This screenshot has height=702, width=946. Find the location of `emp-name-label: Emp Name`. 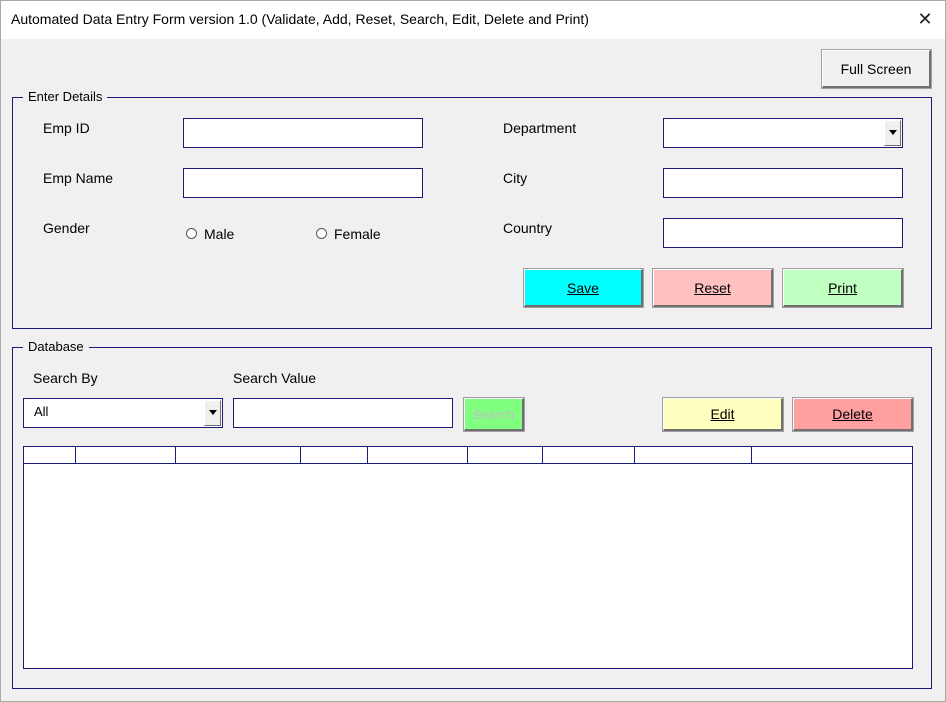

emp-name-label: Emp Name is located at coordinates (78, 178).